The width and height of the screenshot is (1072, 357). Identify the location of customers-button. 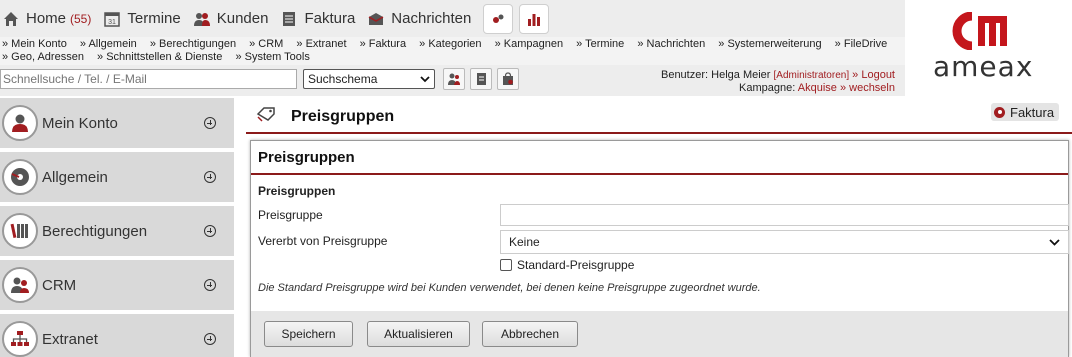
(454, 79).